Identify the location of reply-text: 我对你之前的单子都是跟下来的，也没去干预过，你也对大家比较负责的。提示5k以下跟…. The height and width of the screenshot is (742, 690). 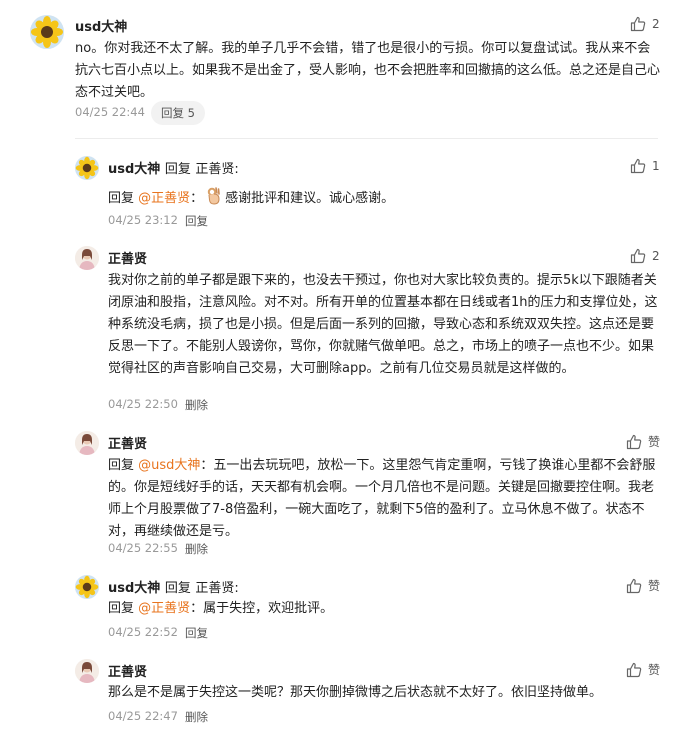
(383, 324).